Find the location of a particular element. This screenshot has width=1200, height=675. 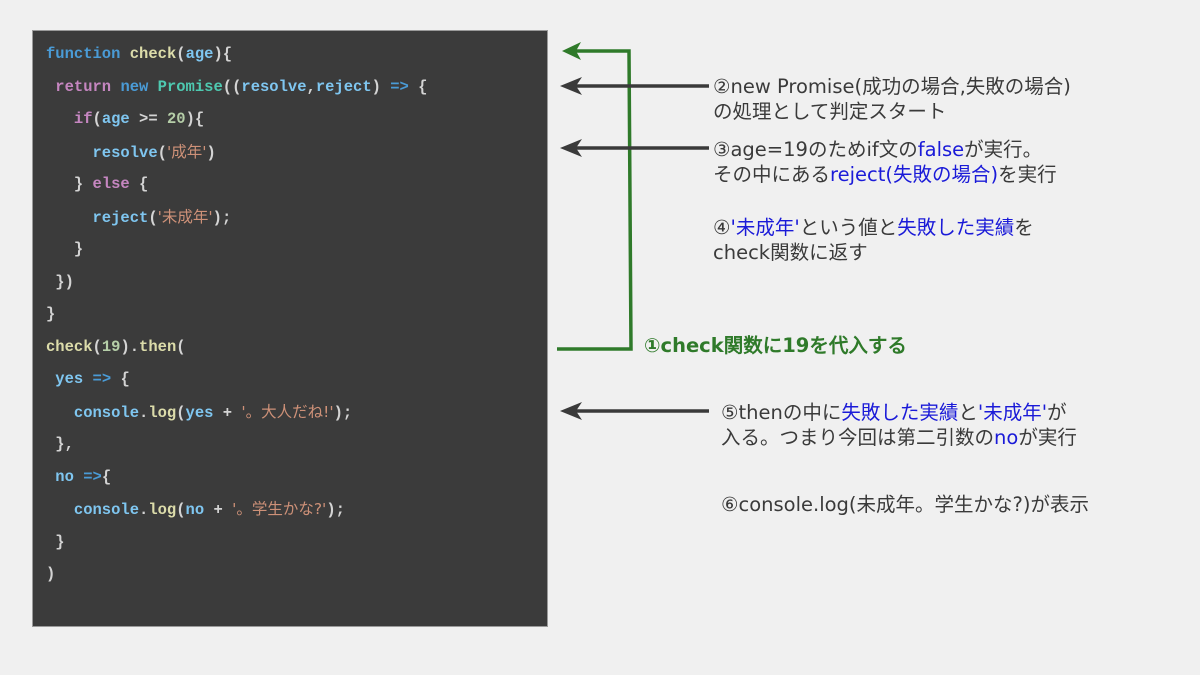

note-step2-line2: の処理として判定スタート is located at coordinates (830, 111).